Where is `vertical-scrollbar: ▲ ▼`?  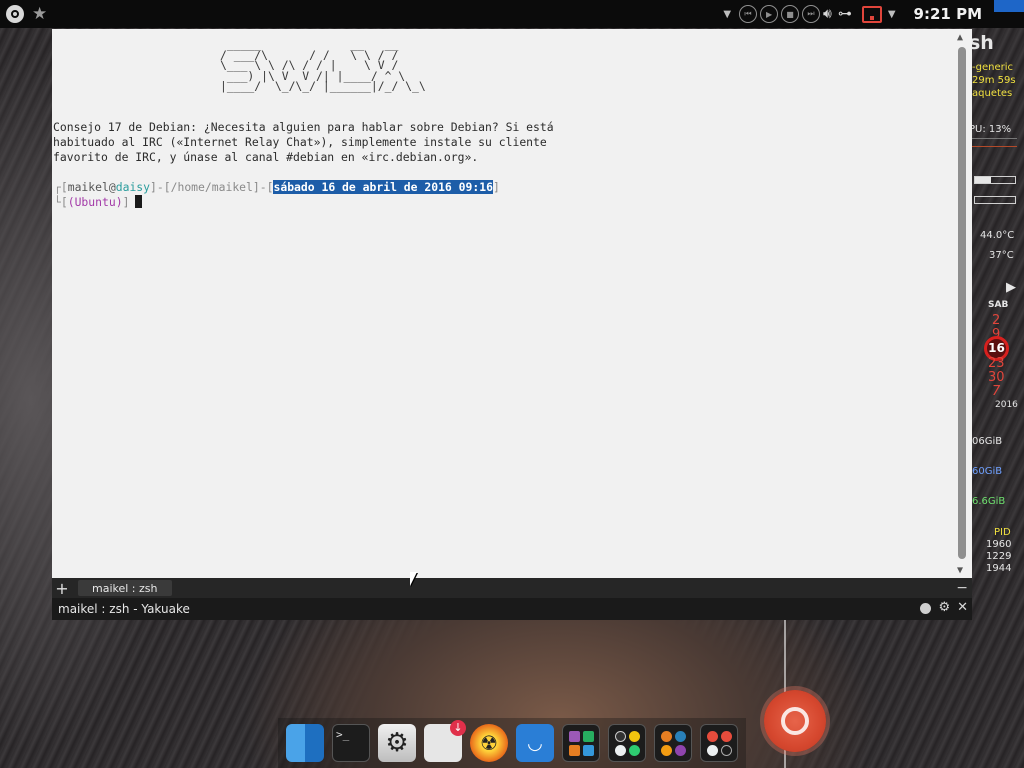 vertical-scrollbar: ▲ ▼ is located at coordinates (962, 305).